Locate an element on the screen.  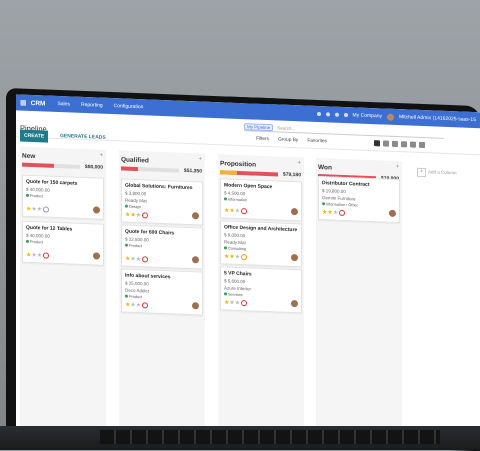
list-view-icon is located at coordinates (386, 143).